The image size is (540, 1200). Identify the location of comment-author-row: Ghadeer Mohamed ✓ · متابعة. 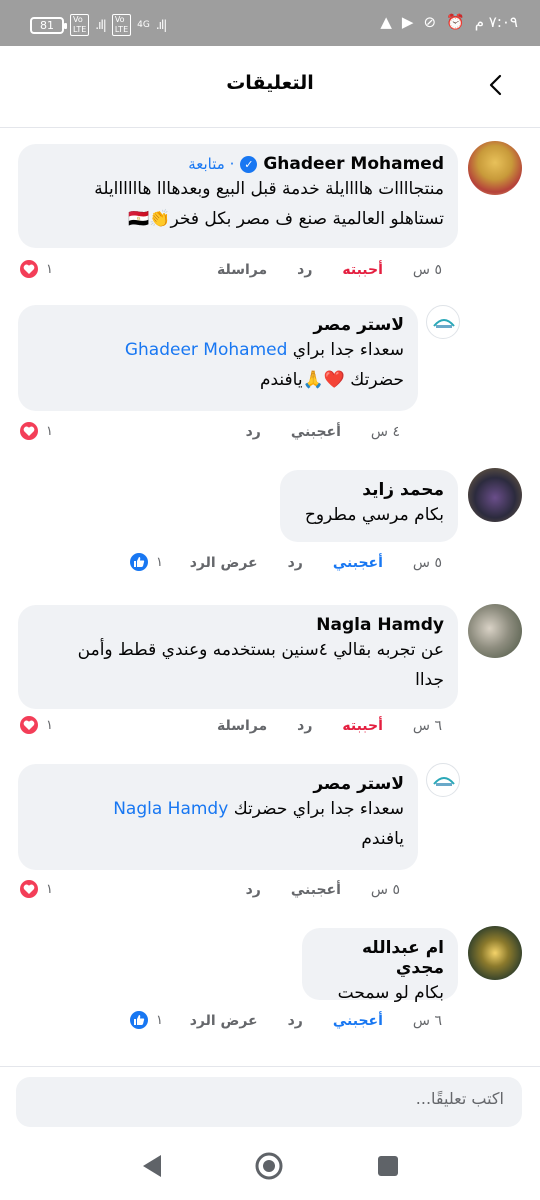
(238, 164).